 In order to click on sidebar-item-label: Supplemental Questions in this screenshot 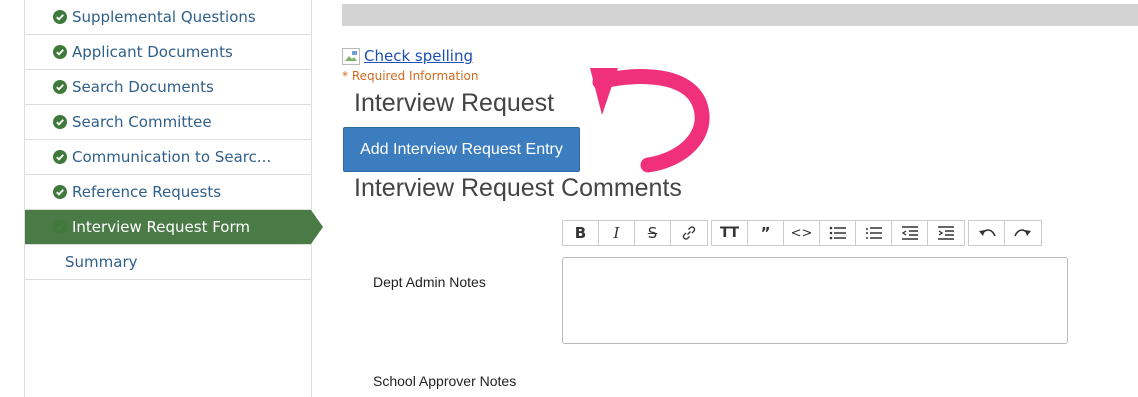, I will do `click(164, 17)`.